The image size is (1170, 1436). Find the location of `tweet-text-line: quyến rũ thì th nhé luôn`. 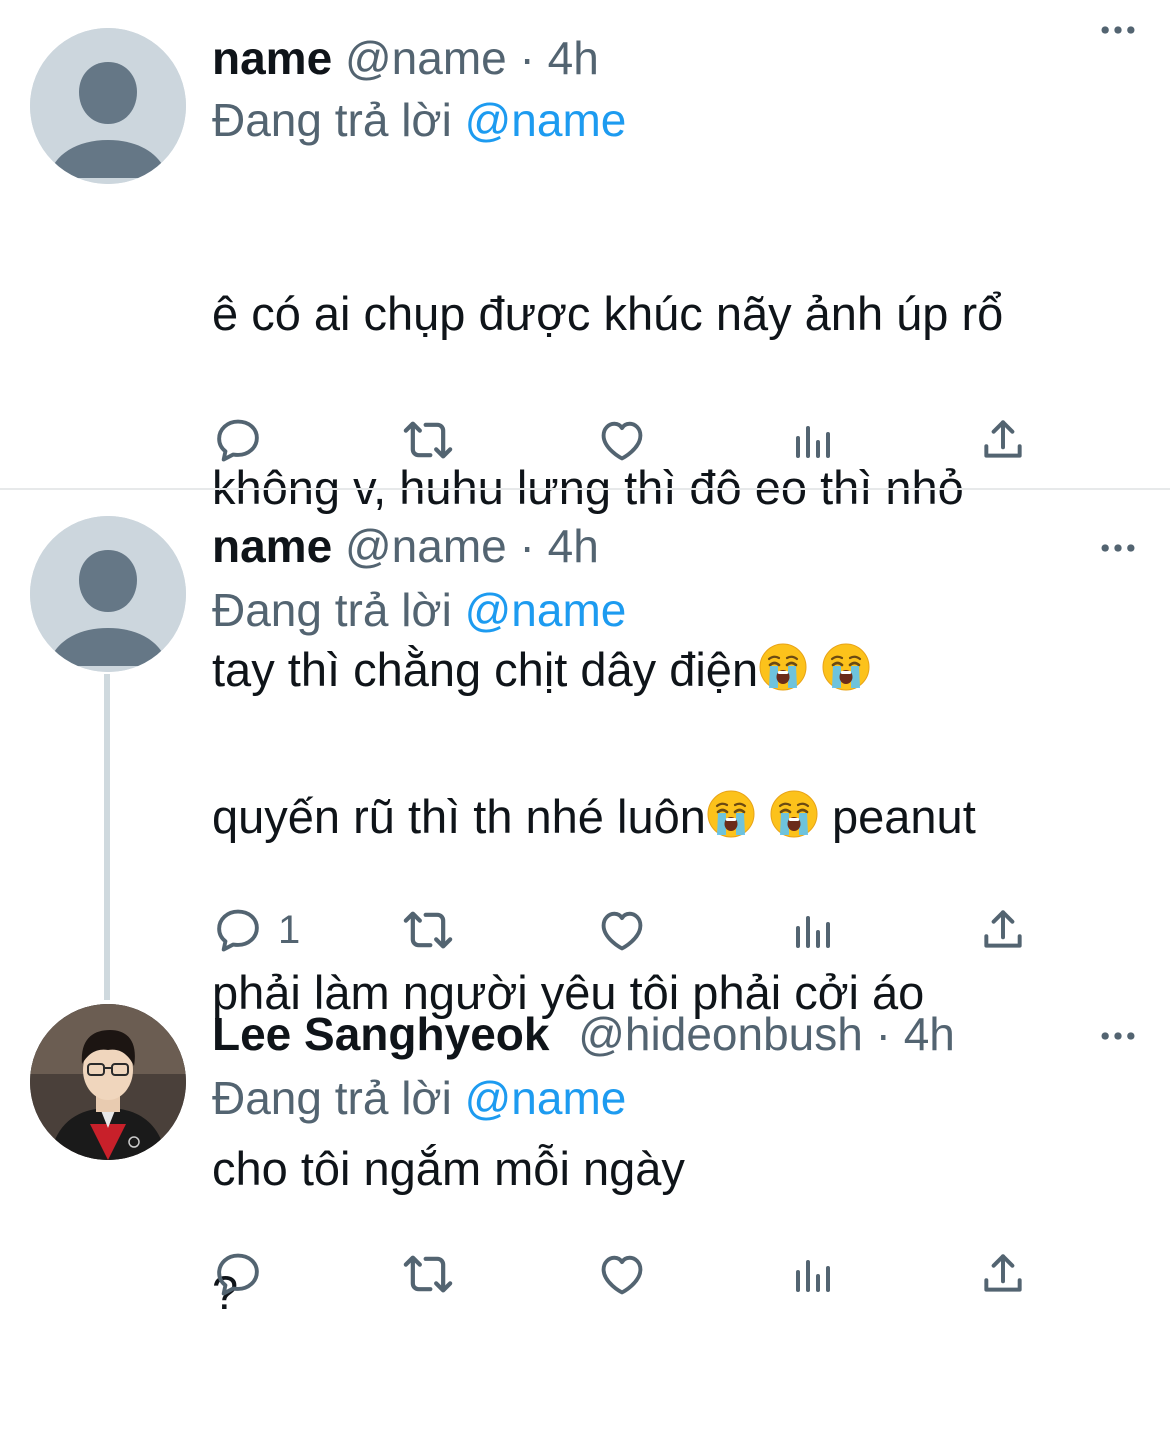

tweet-text-line: quyến rũ thì th nhé luôn is located at coordinates (459, 816).